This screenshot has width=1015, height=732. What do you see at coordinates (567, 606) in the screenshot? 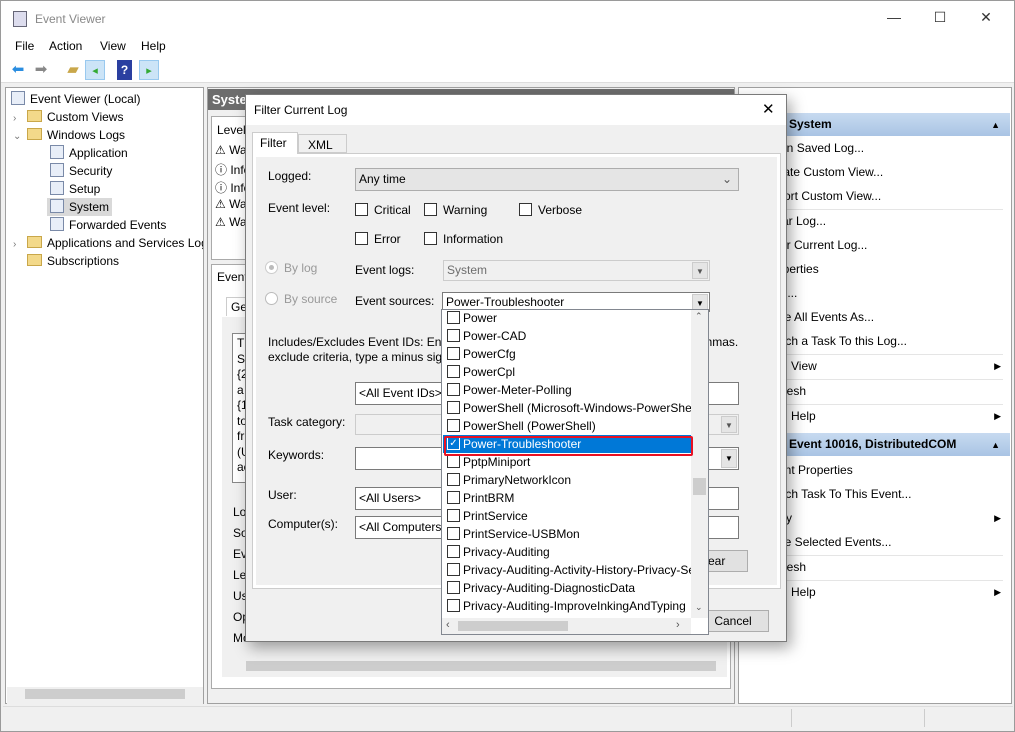
I see `source-option: Privacy-Auditing-ImproveInkingAndTyping` at bounding box center [567, 606].